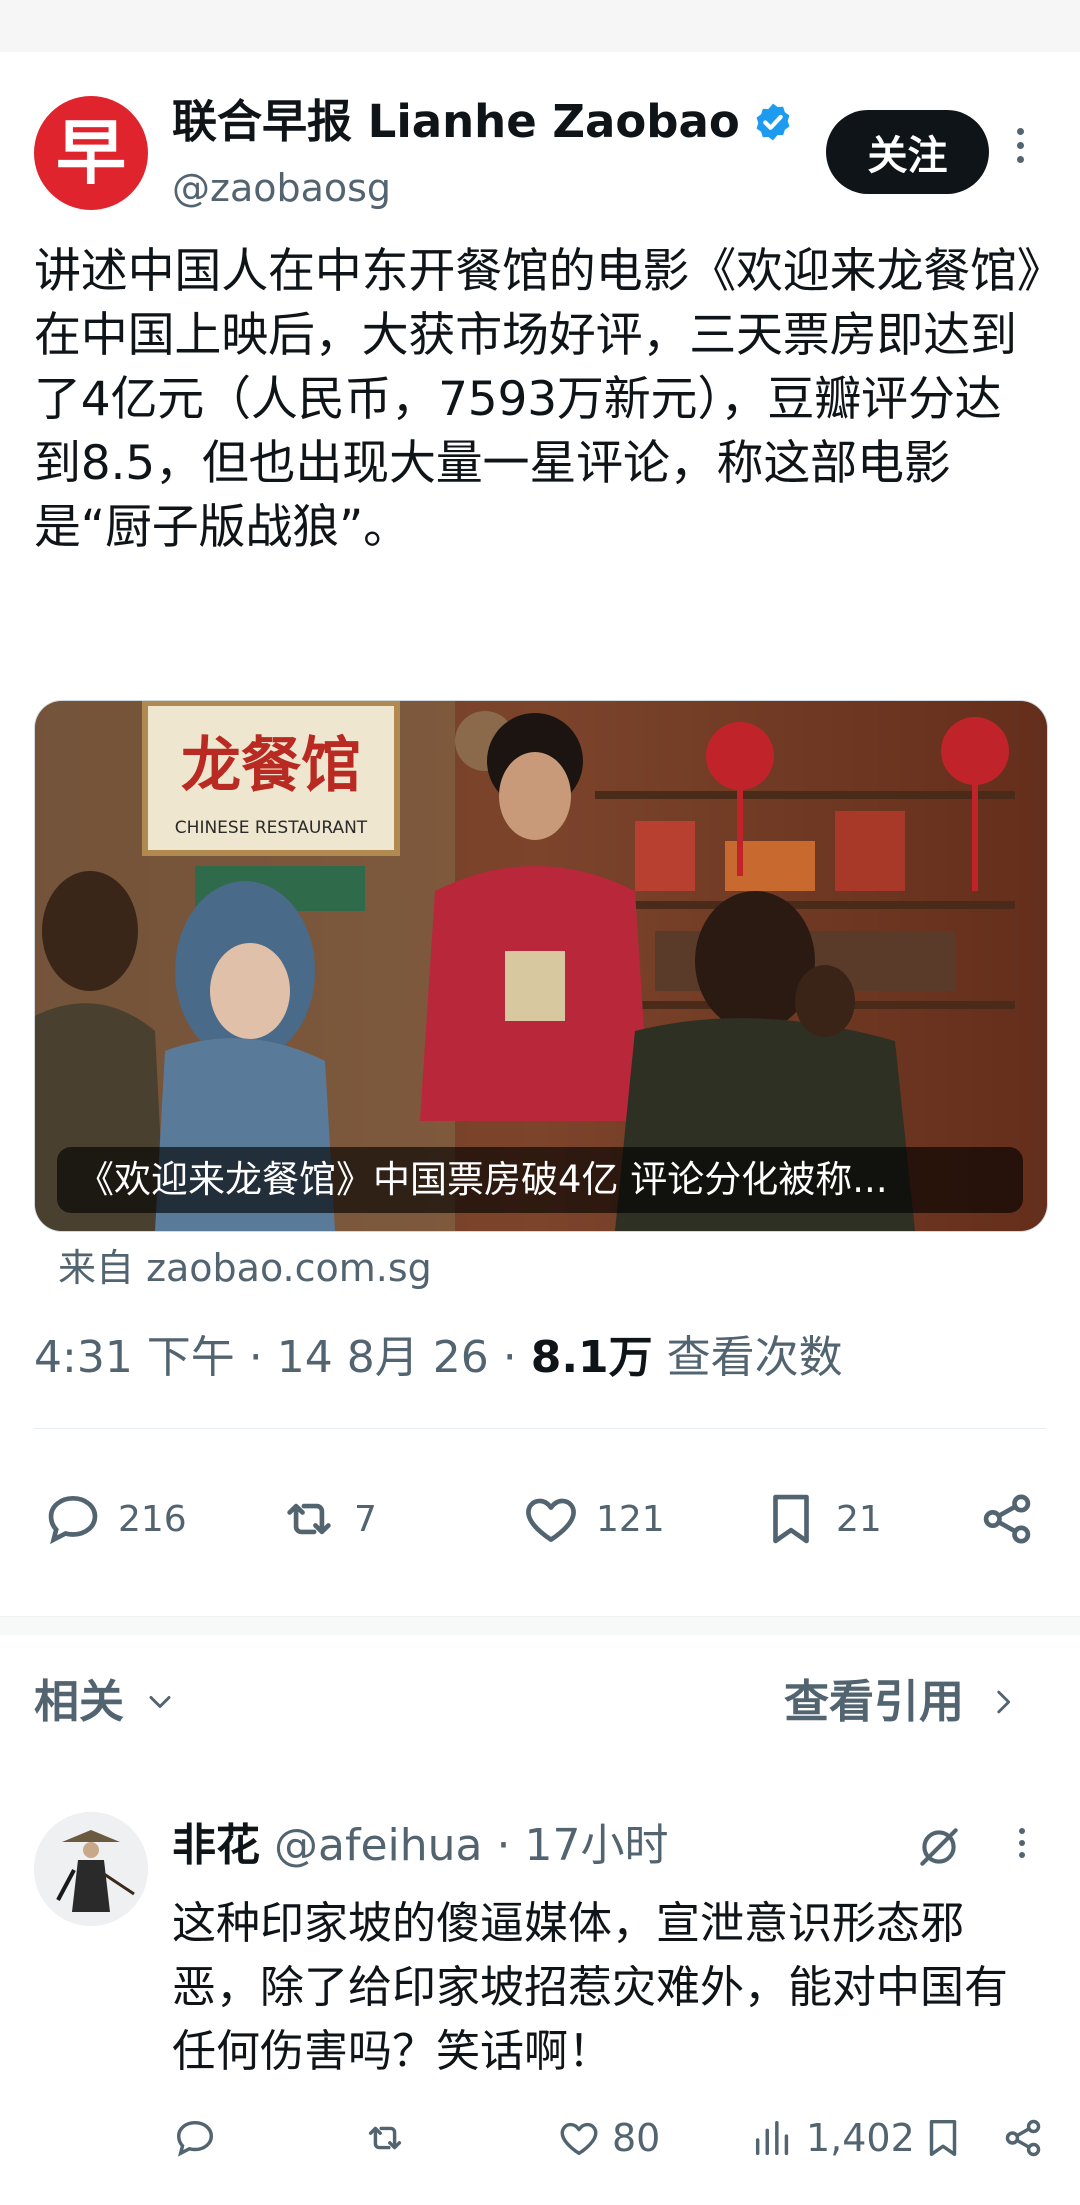 Image resolution: width=1080 pixels, height=2205 pixels. I want to click on tweet-meta: 4:31 下午 · 14 8月 26 · 8.1万 查看次数, so click(438, 1357).